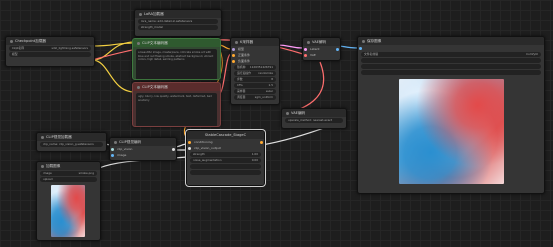 This screenshot has height=247, width=553. What do you see at coordinates (113, 44) in the screenshot?
I see `link-model` at bounding box center [113, 44].